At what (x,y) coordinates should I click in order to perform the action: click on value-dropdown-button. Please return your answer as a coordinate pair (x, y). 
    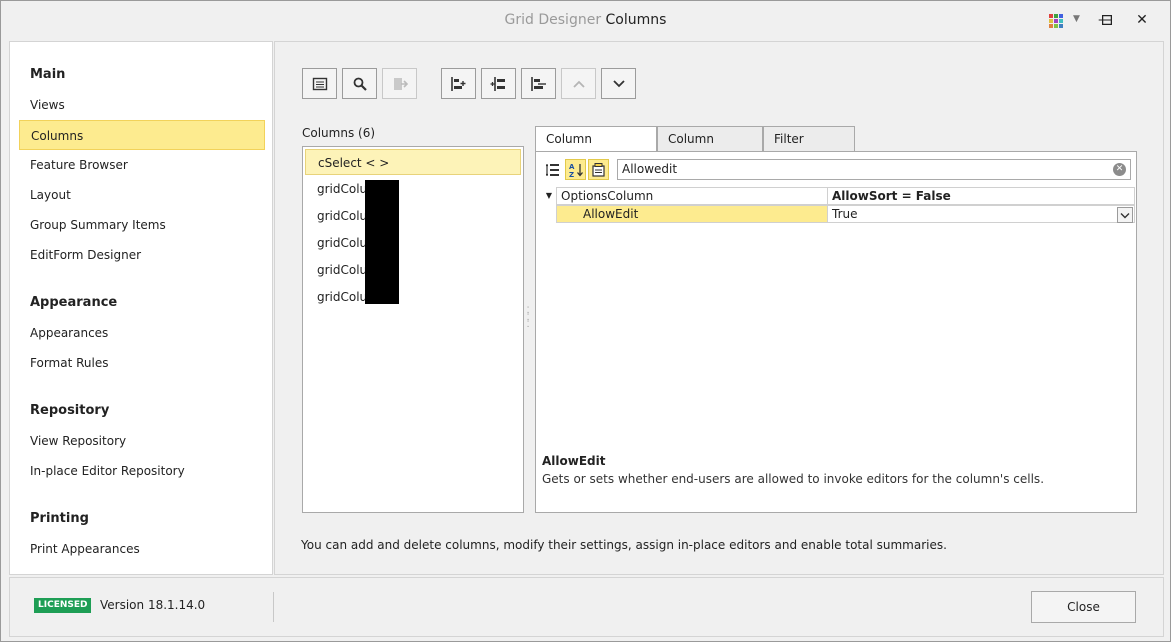
    Looking at the image, I should click on (1125, 215).